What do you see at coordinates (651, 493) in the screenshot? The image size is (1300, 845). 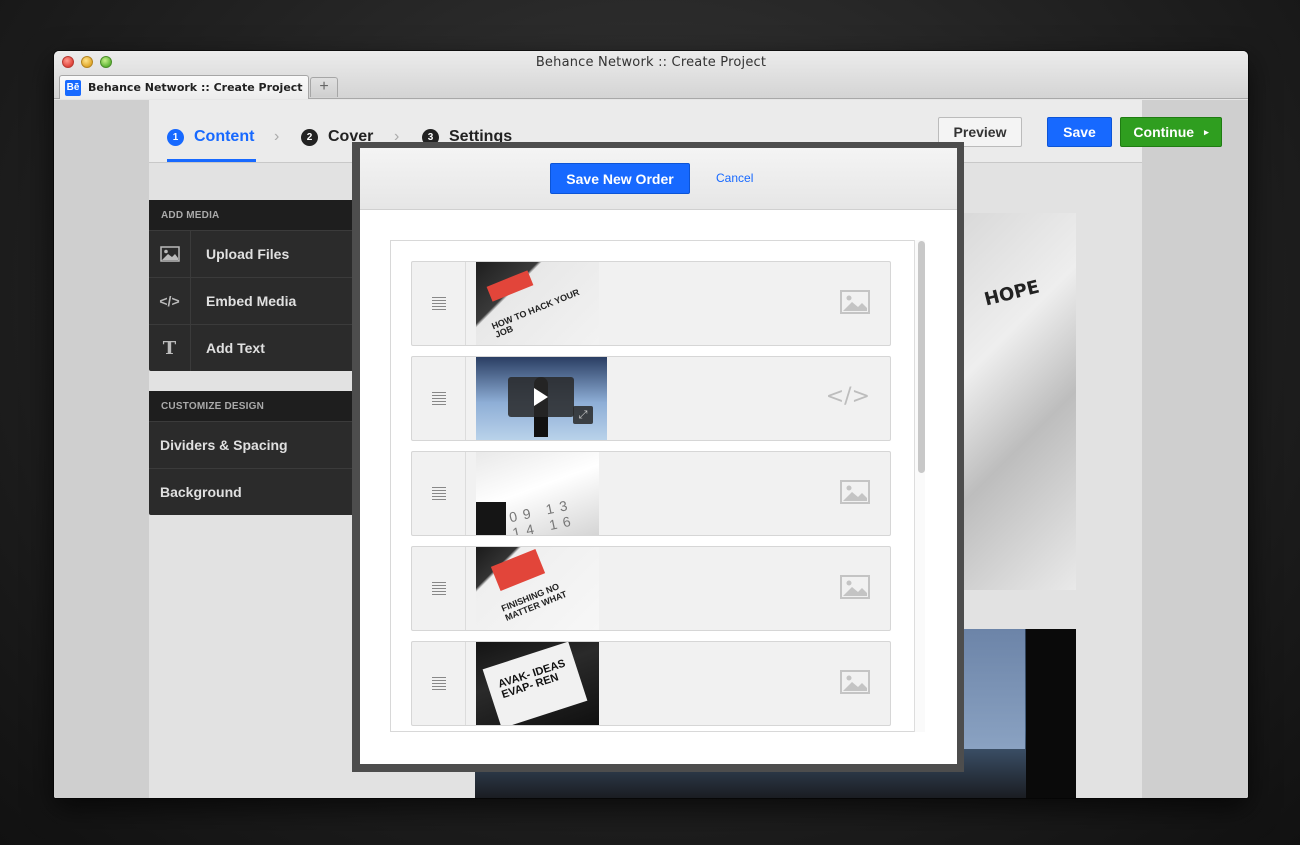 I see `list-item: 09 13 14 16` at bounding box center [651, 493].